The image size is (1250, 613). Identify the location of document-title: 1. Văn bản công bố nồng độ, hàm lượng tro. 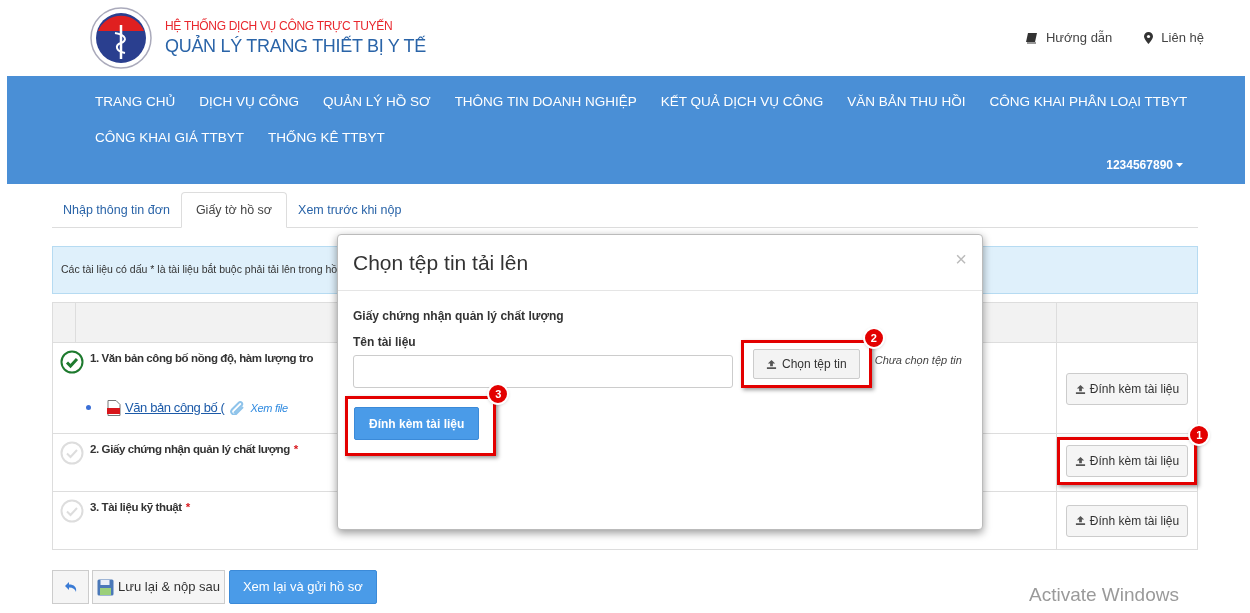
(202, 359).